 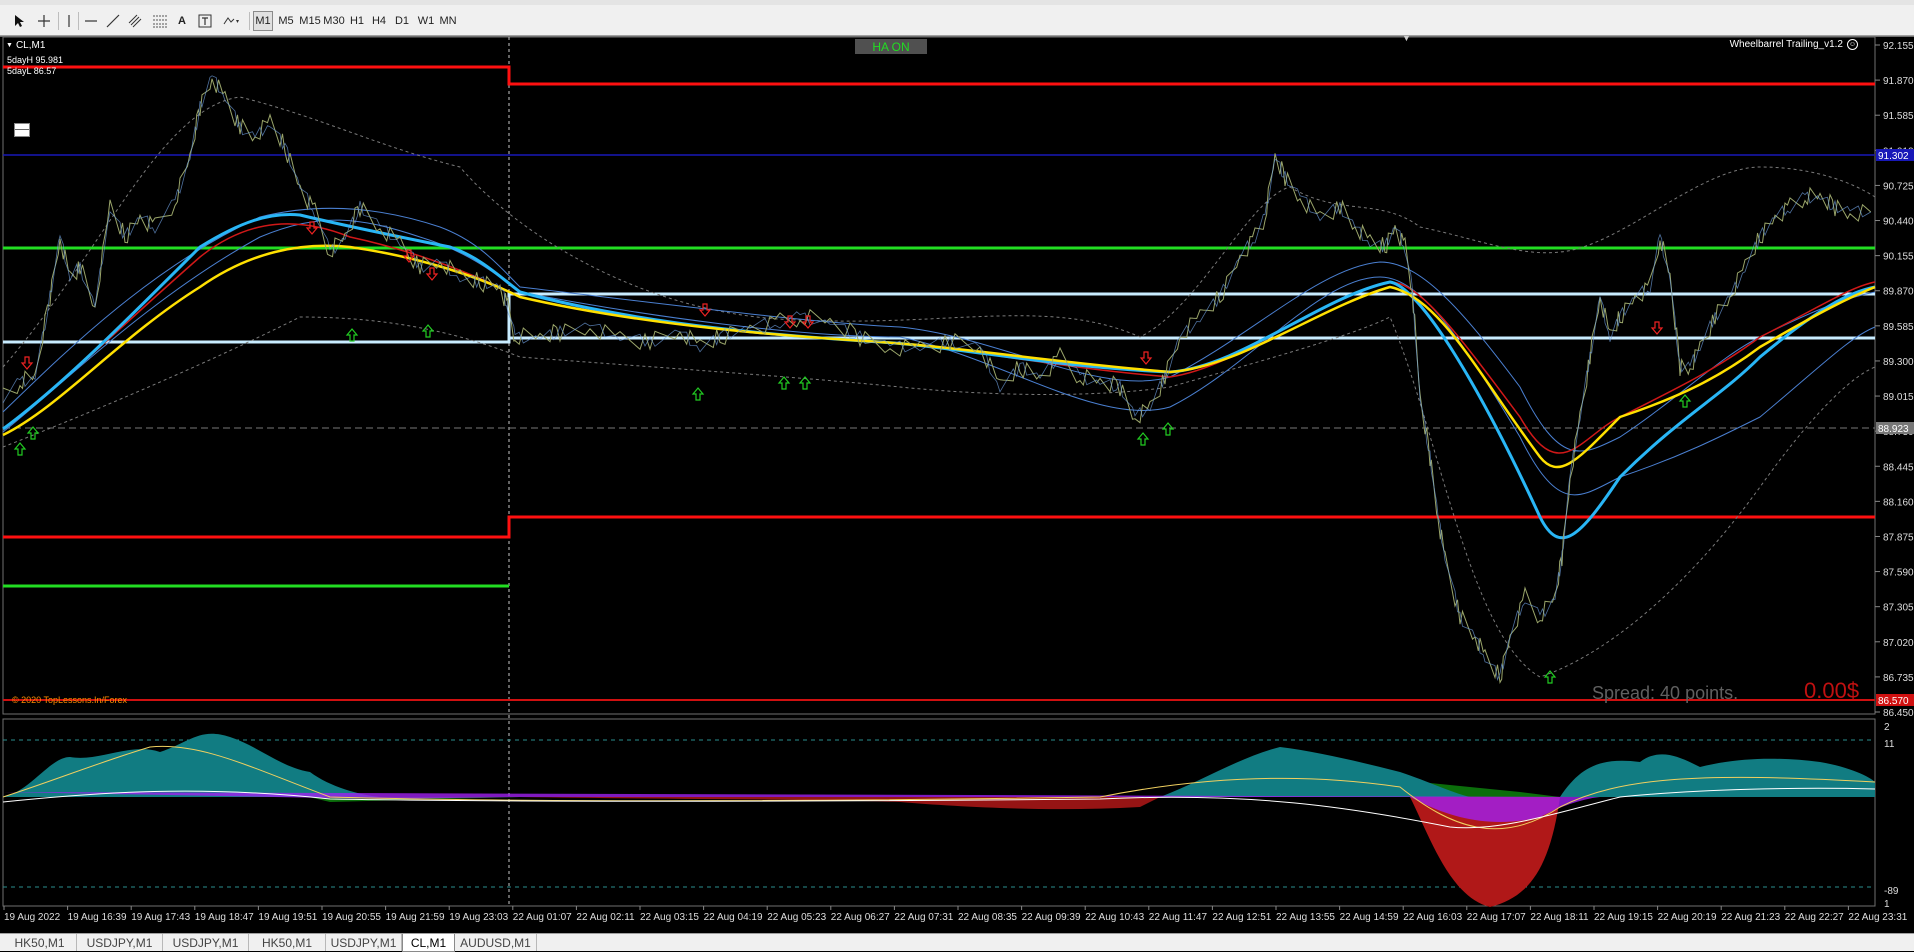 What do you see at coordinates (1051, 917) in the screenshot?
I see `time-tick-label: 22 Aug 09:39` at bounding box center [1051, 917].